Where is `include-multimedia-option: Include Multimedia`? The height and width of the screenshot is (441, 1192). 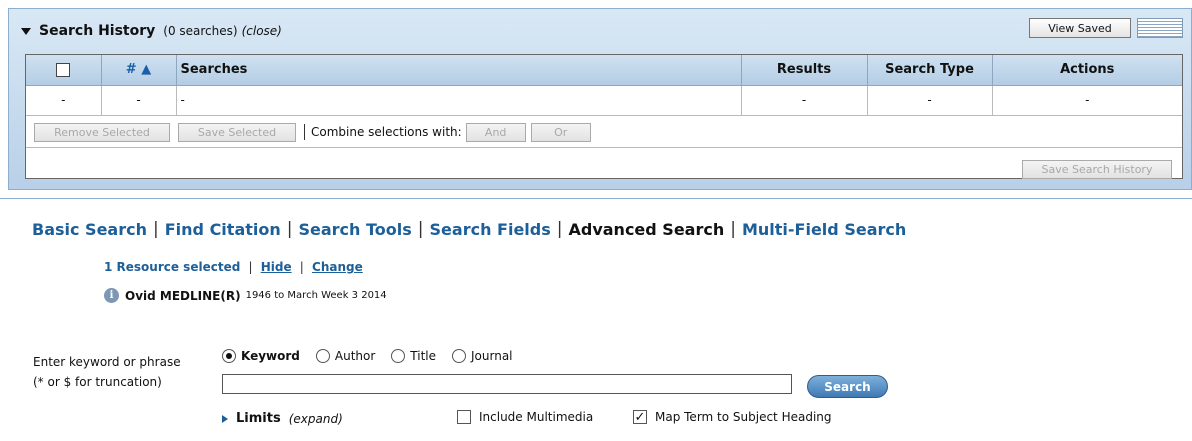
include-multimedia-option: Include Multimedia is located at coordinates (525, 417).